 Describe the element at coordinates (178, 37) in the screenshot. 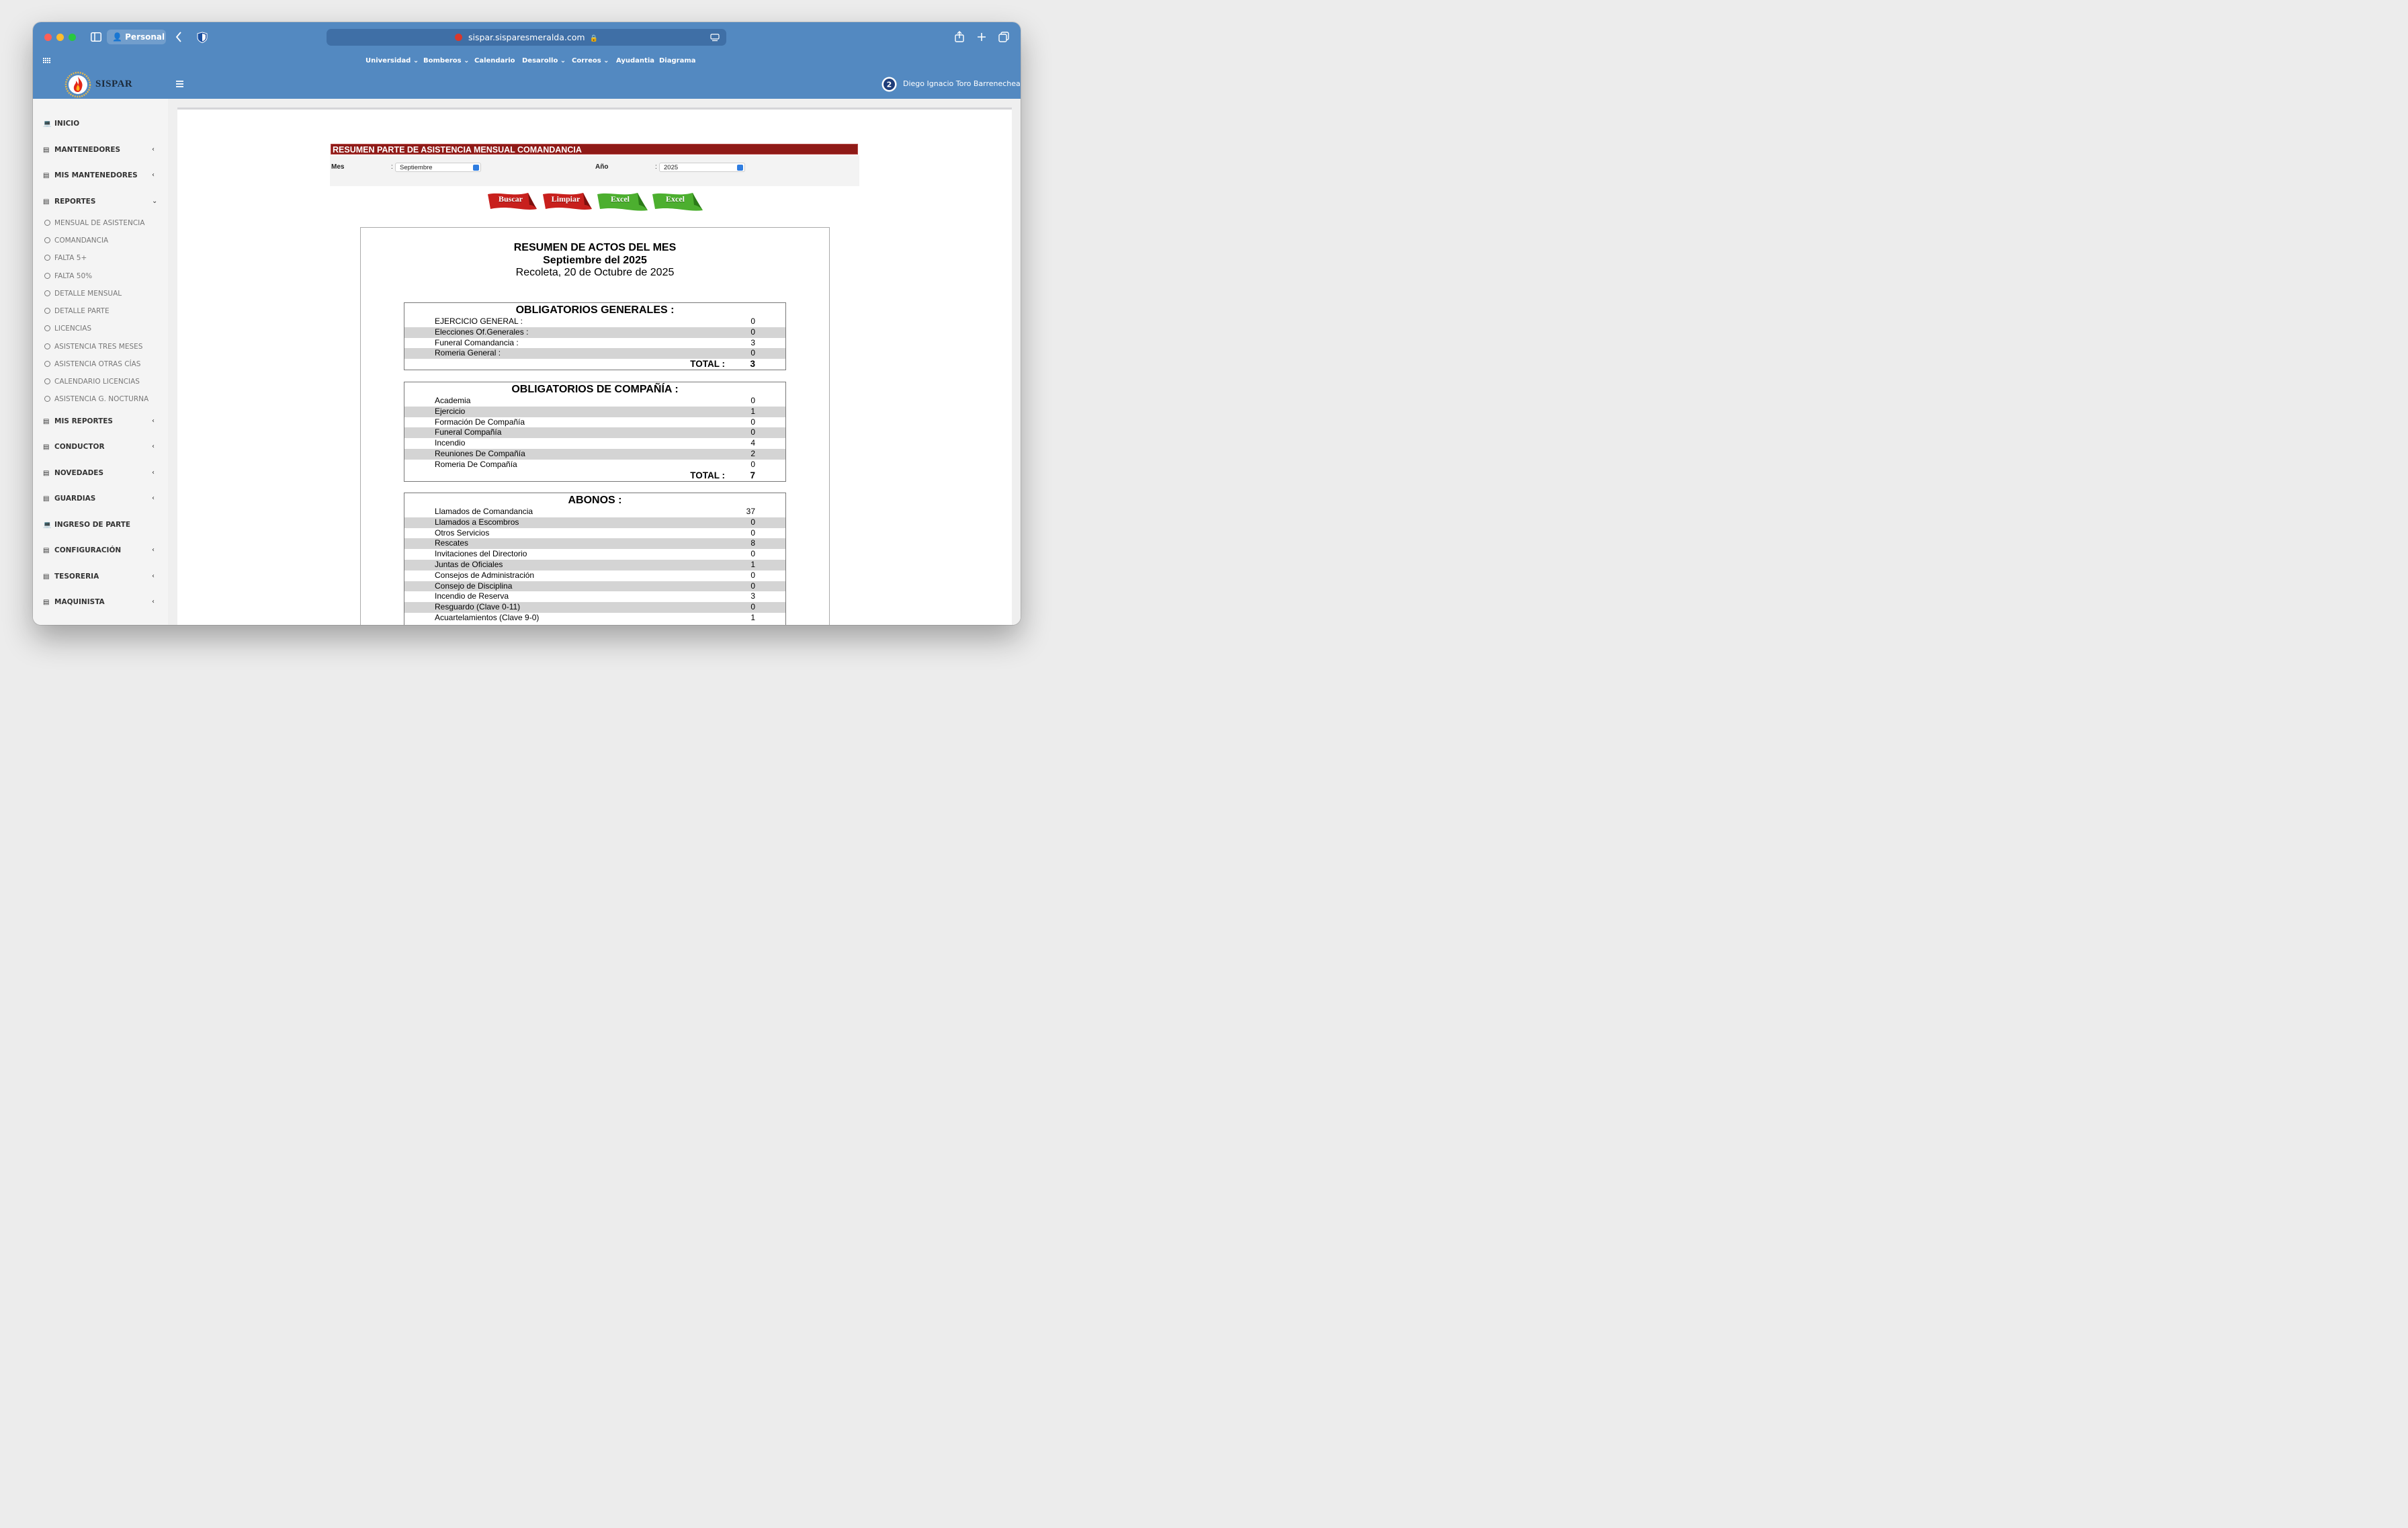

I see `back-icon` at that location.